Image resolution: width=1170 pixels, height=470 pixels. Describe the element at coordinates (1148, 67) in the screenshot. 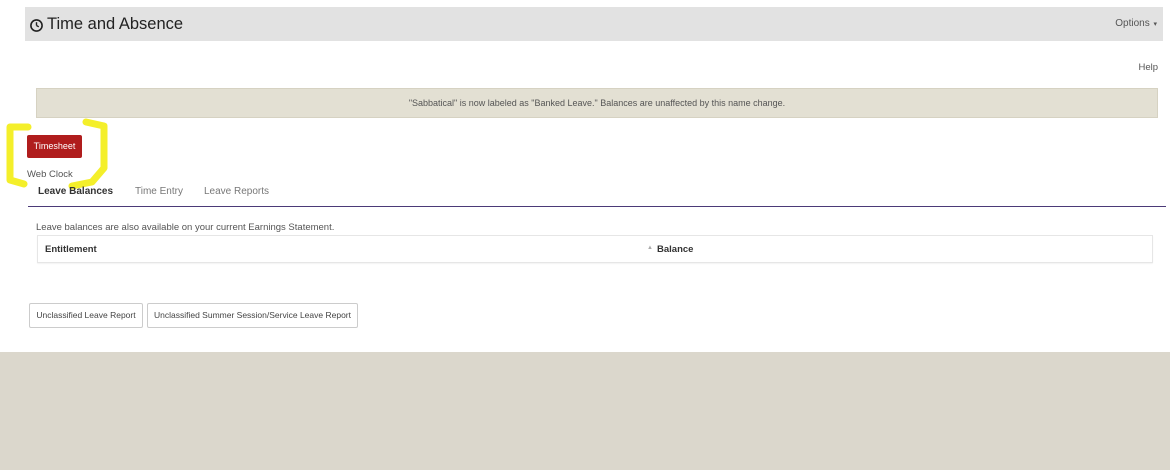

I see `help-link: Help` at that location.